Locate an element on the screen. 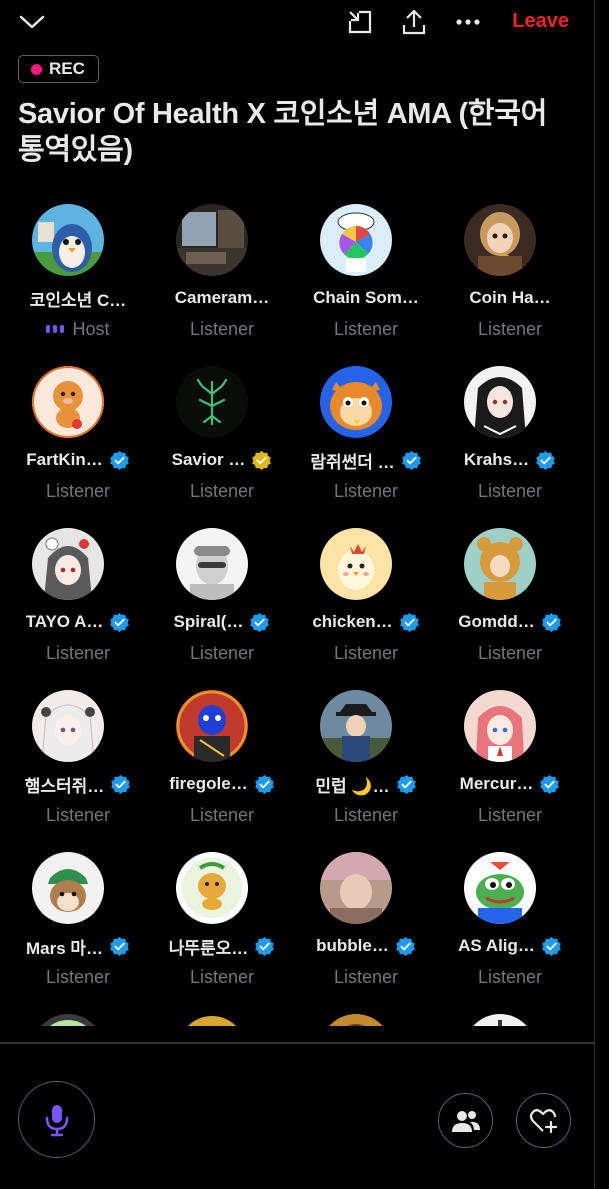 The width and height of the screenshot is (609, 1189). participant-tile: Spiral(… Listener is located at coordinates (222, 607).